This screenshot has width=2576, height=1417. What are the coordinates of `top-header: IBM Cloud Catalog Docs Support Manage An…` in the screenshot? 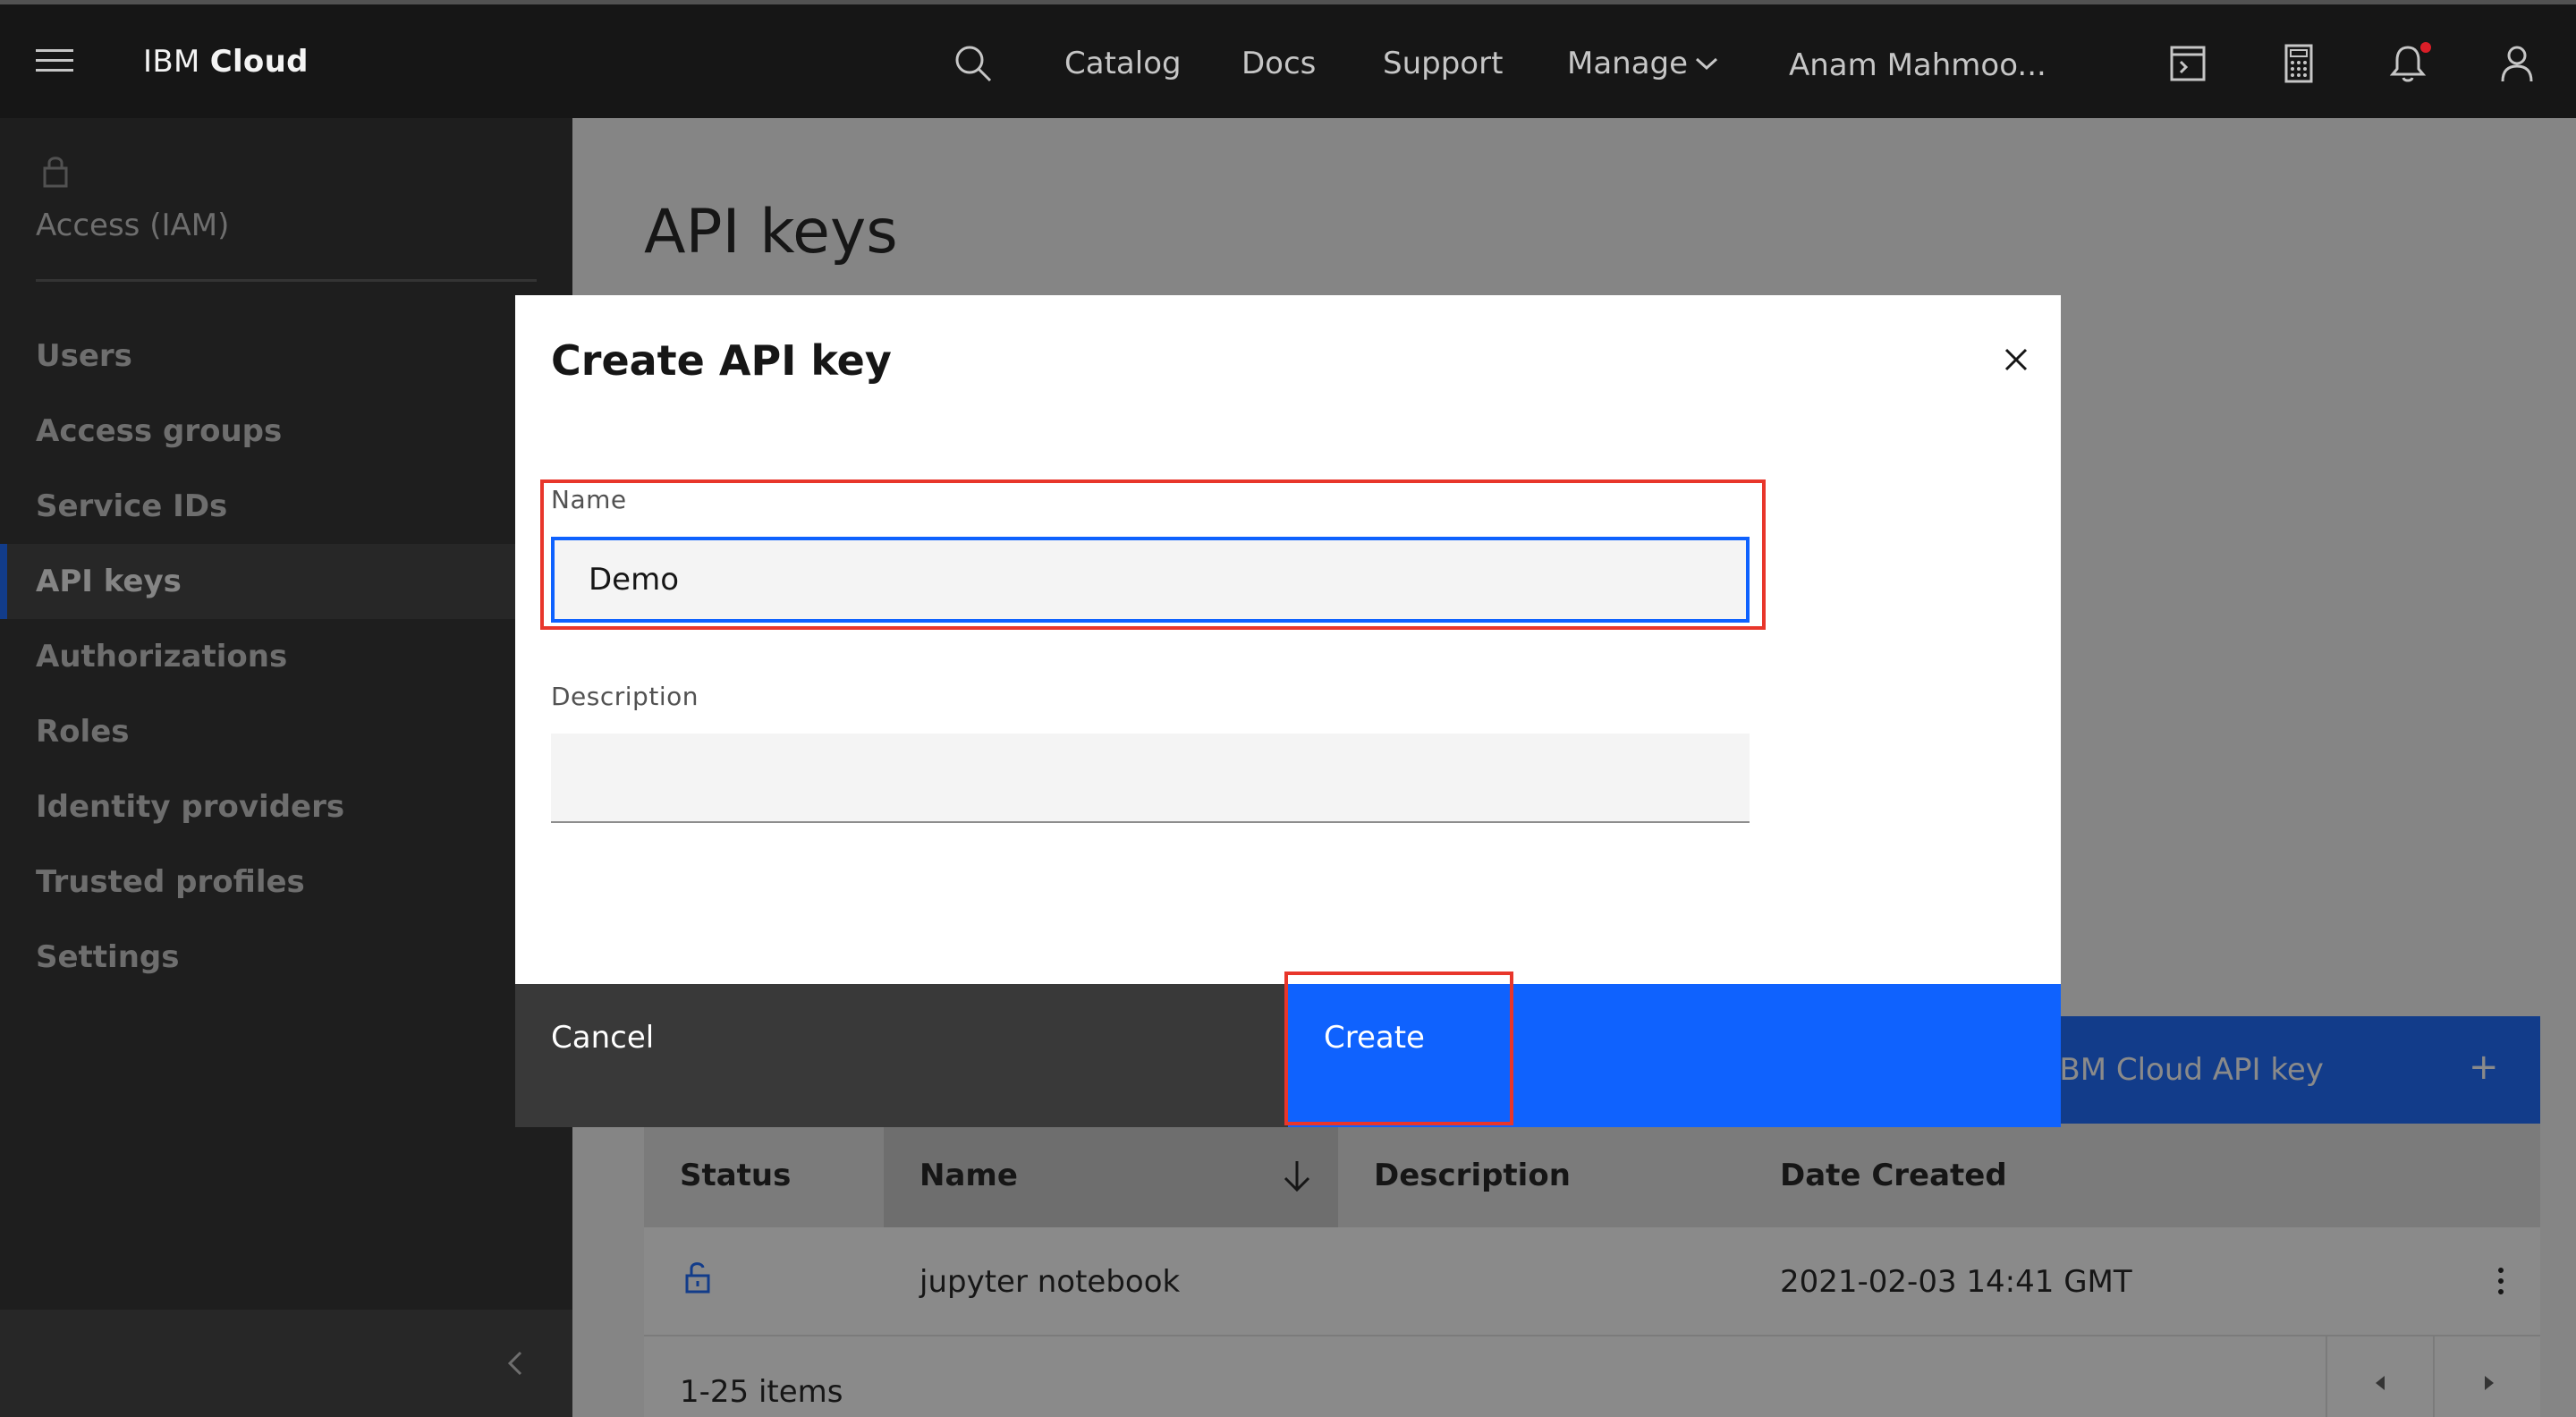 It's located at (1288, 59).